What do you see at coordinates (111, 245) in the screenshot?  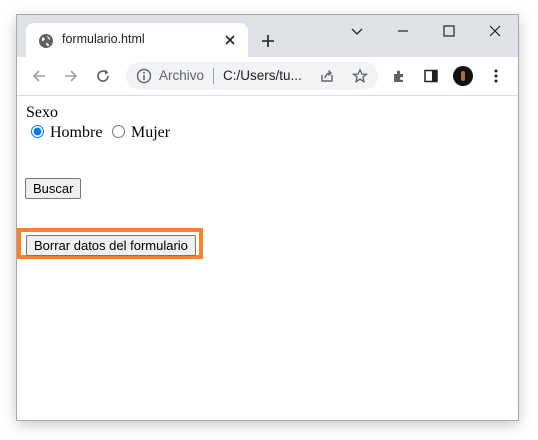 I see `reset-button: Borrar datos del formulario` at bounding box center [111, 245].